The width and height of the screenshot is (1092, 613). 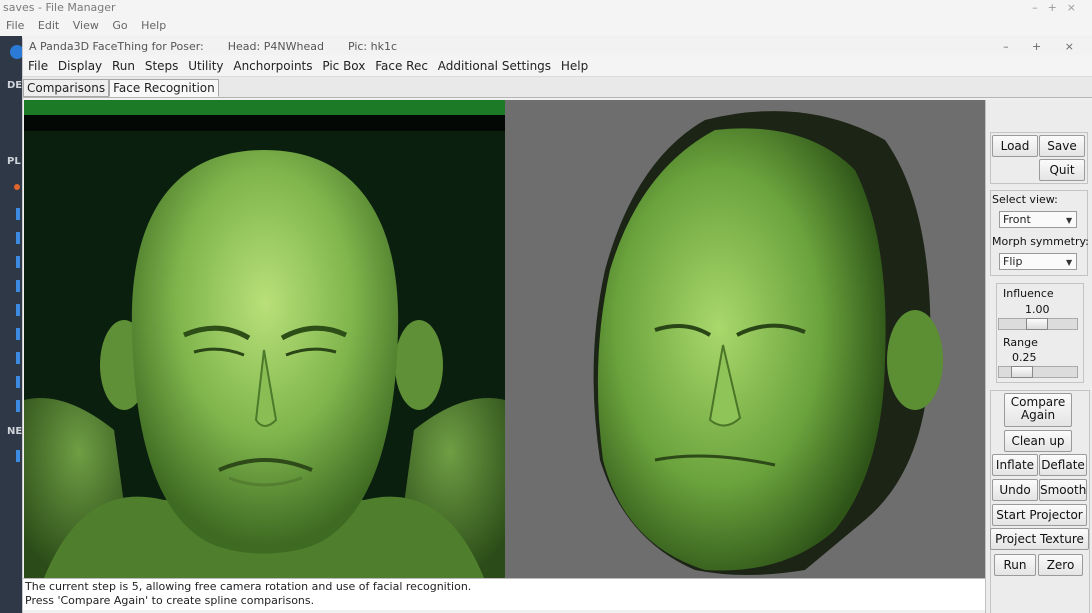 I want to click on influence-slider, so click(x=1038, y=324).